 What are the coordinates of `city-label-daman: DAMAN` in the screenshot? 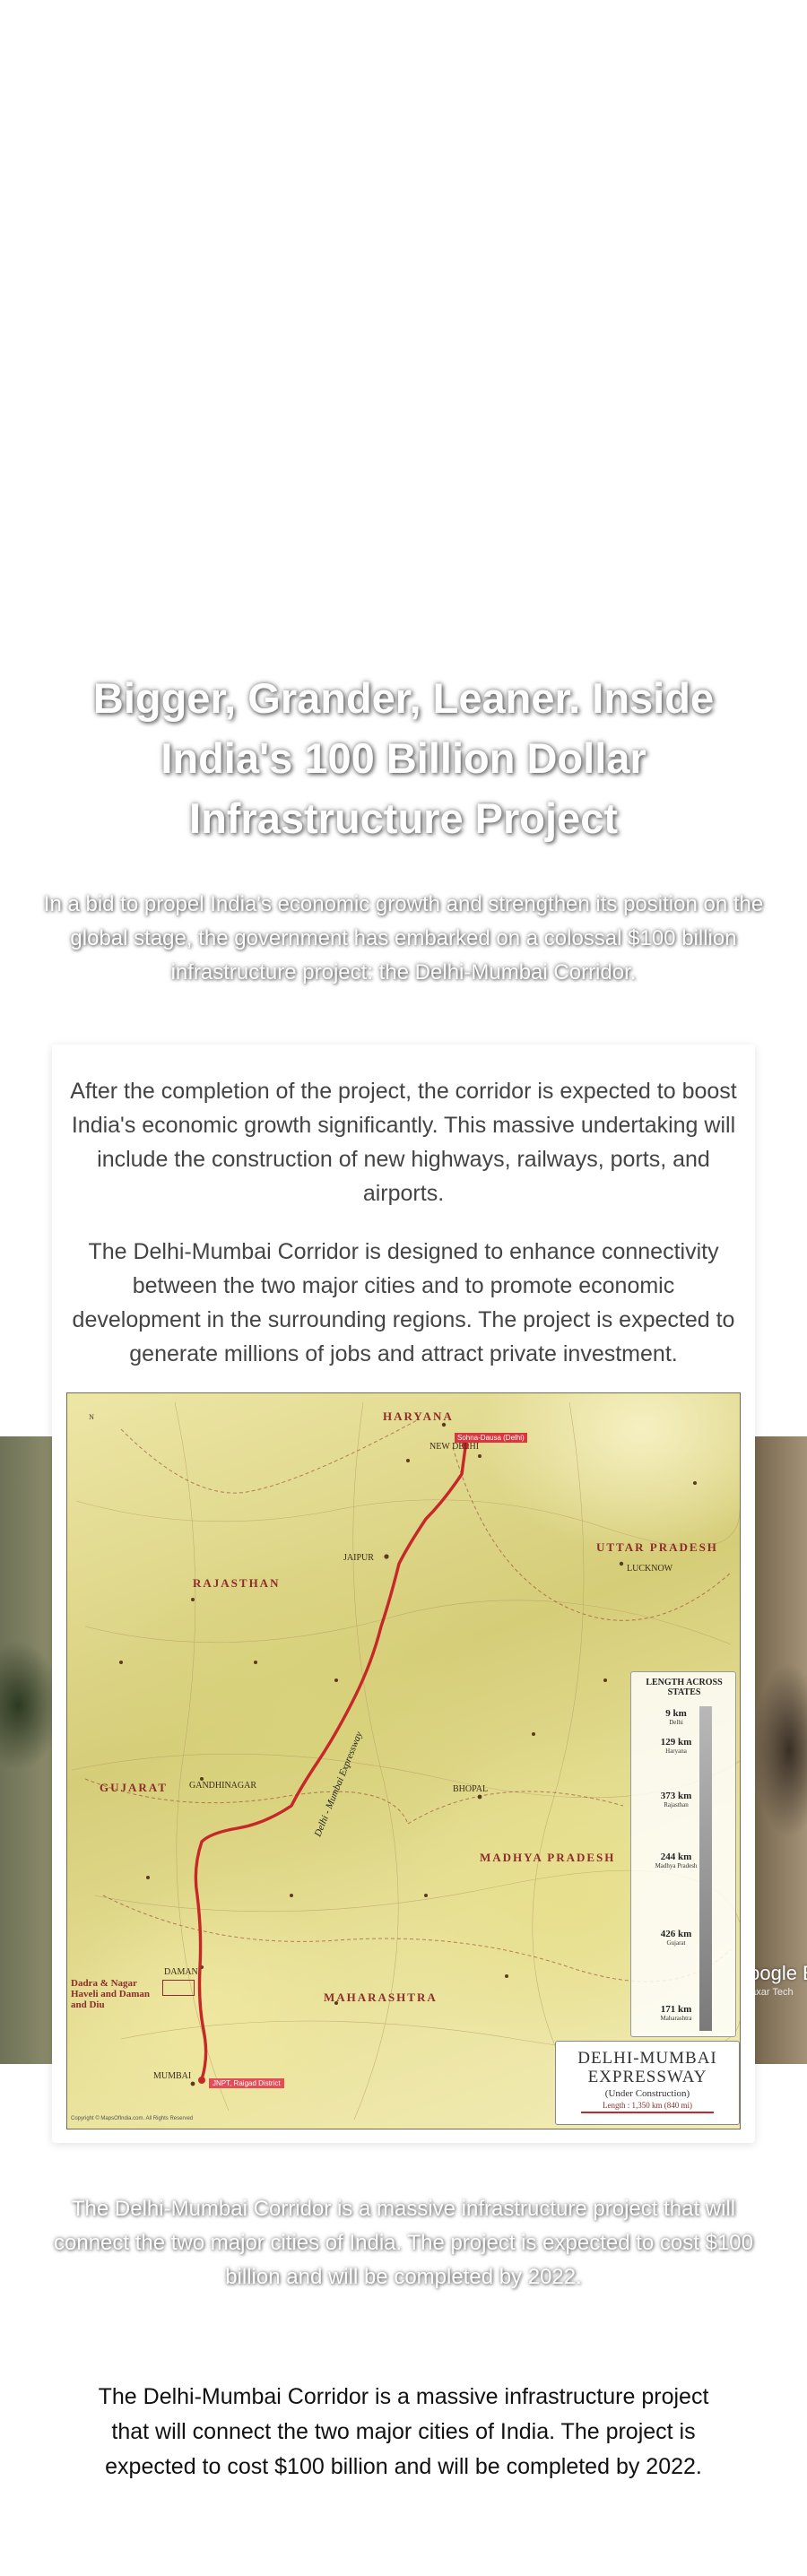 It's located at (181, 1972).